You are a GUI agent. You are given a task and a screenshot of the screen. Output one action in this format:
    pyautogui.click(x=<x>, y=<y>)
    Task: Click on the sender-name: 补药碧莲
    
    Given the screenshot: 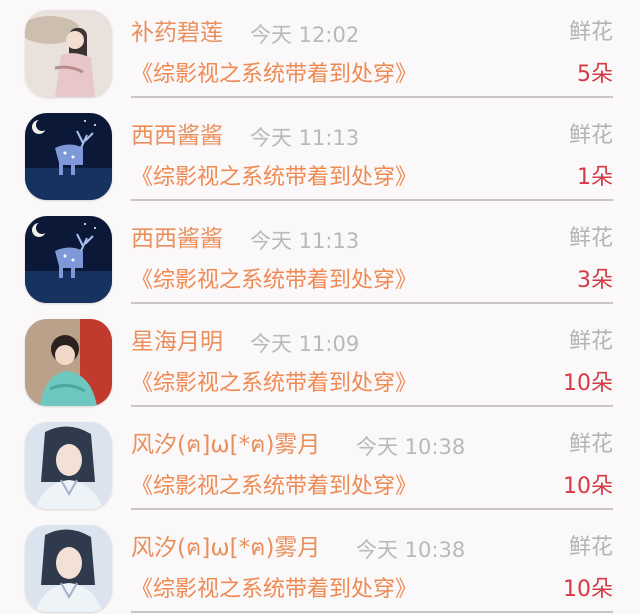 What is the action you would take?
    pyautogui.click(x=177, y=33)
    